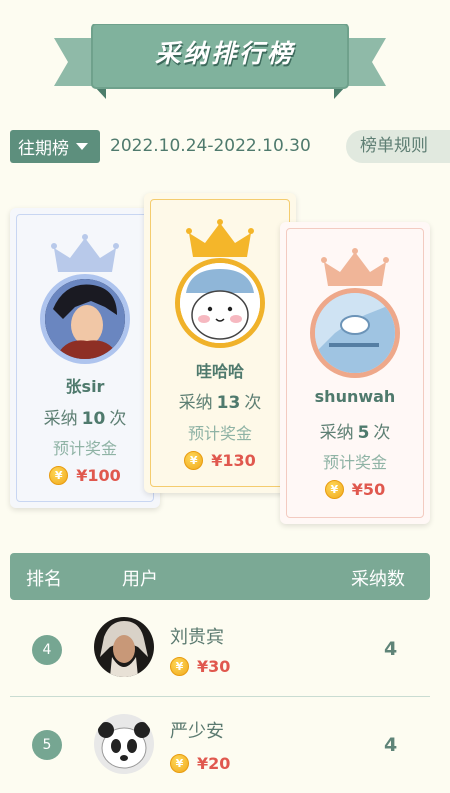 This screenshot has width=450, height=793. I want to click on winner-count: 采纳 10 次, so click(85, 419).